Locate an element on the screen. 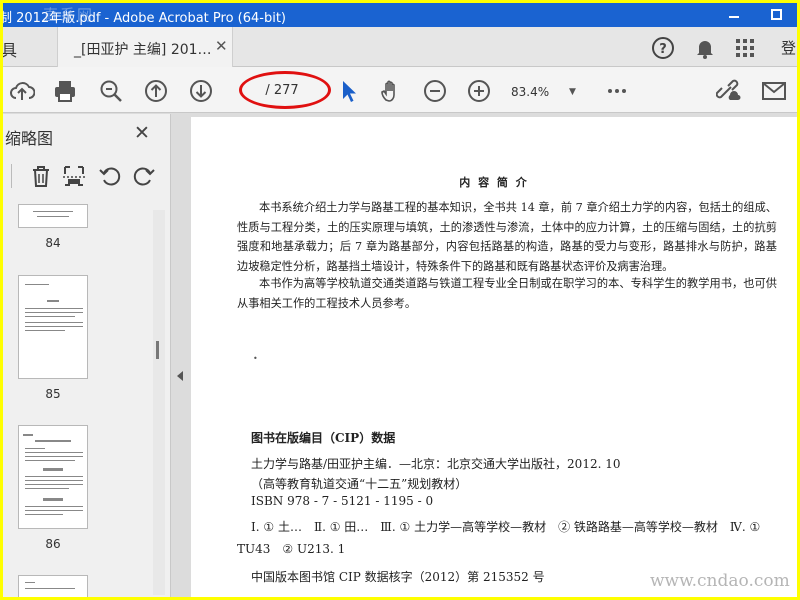  cip-line: ISBN 978 - 7 - 5121 - 1195 - 0 is located at coordinates (342, 501).